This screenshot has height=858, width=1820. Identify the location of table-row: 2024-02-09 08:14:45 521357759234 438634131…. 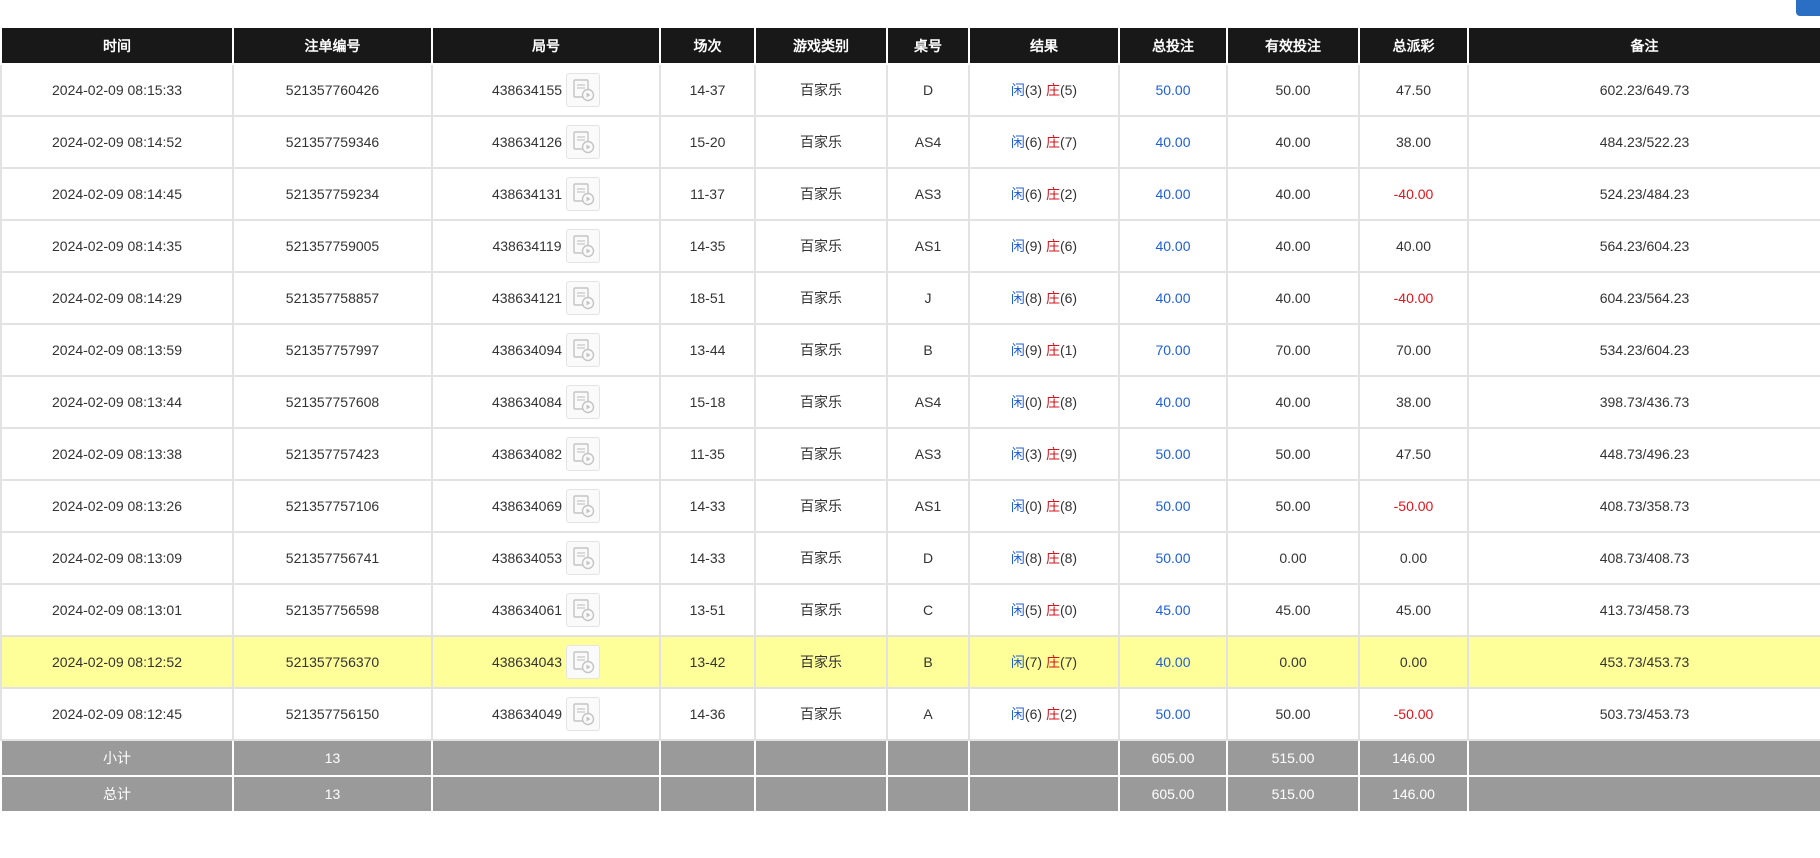
(910, 194).